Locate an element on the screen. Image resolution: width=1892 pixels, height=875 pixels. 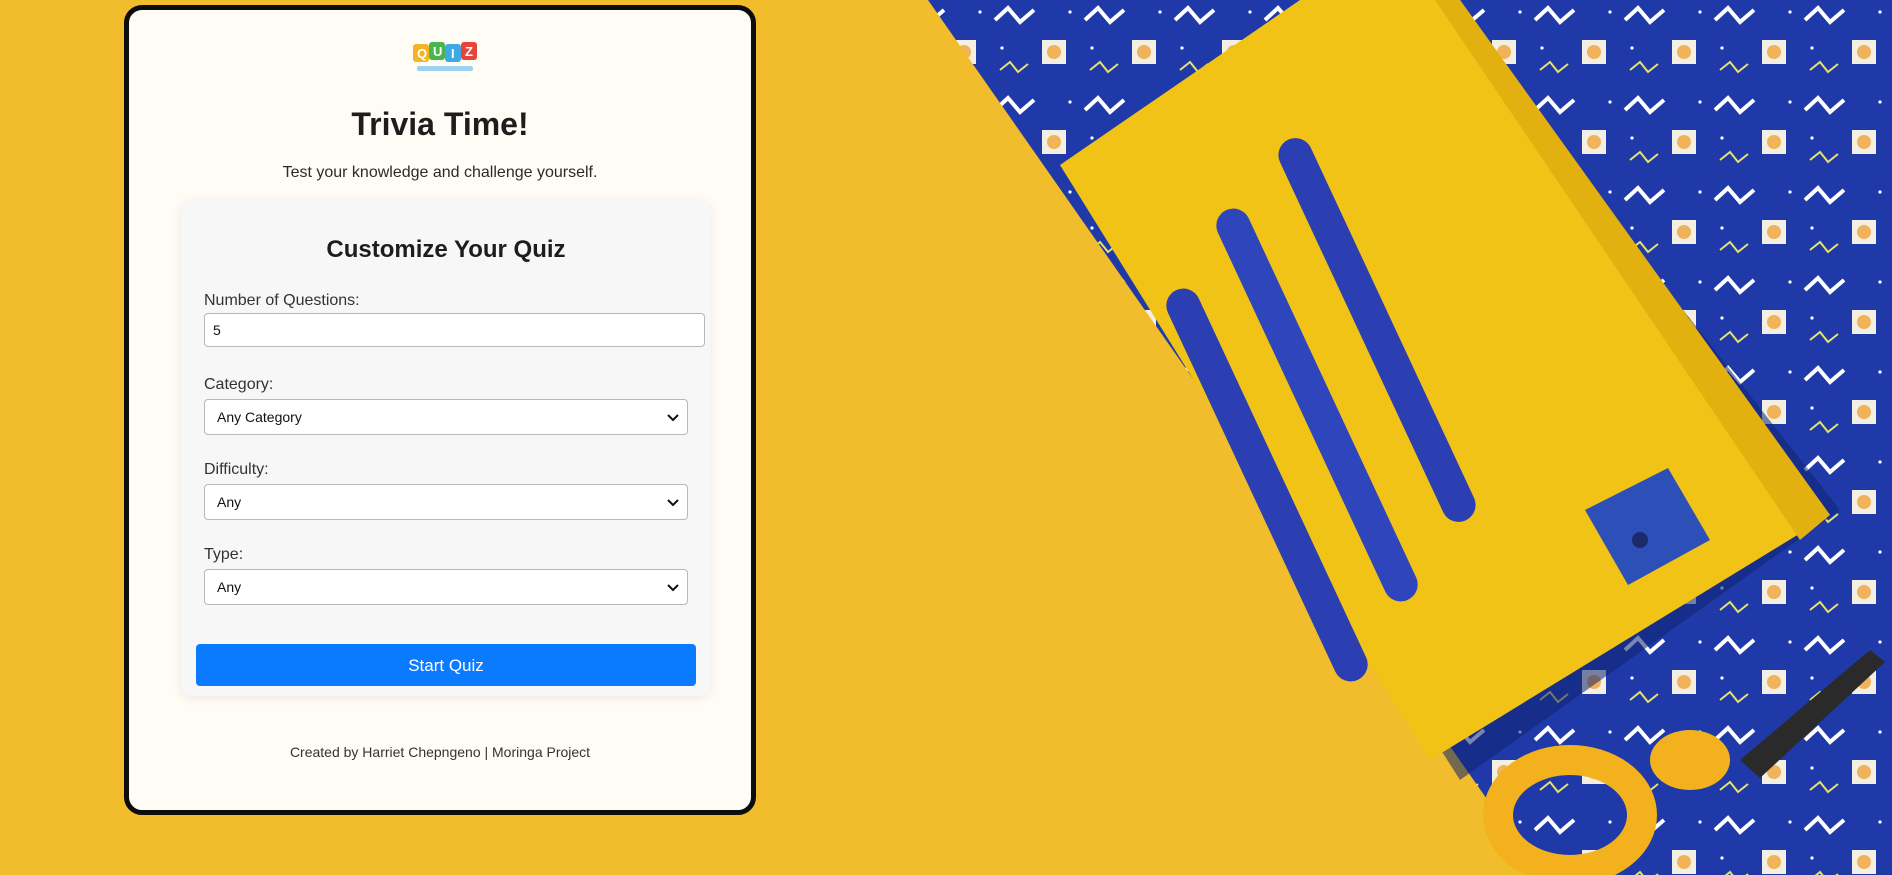
num-questions-label: Number of Questions: is located at coordinates (282, 300).